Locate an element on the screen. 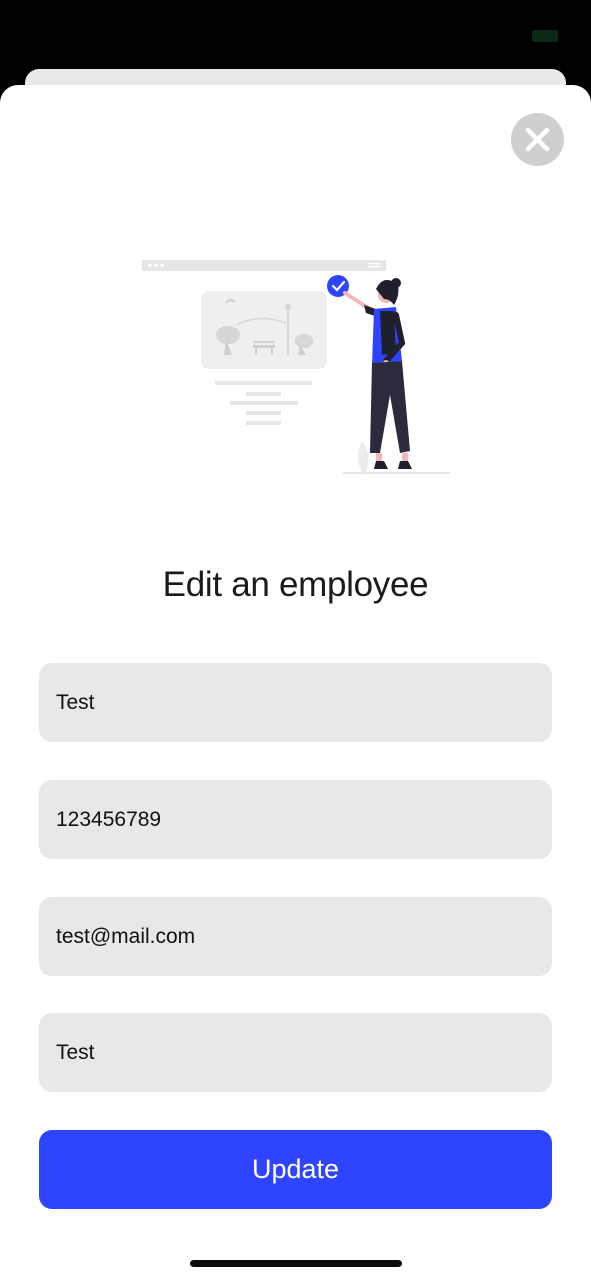 This screenshot has height=1280, width=591. name-field is located at coordinates (295, 702).